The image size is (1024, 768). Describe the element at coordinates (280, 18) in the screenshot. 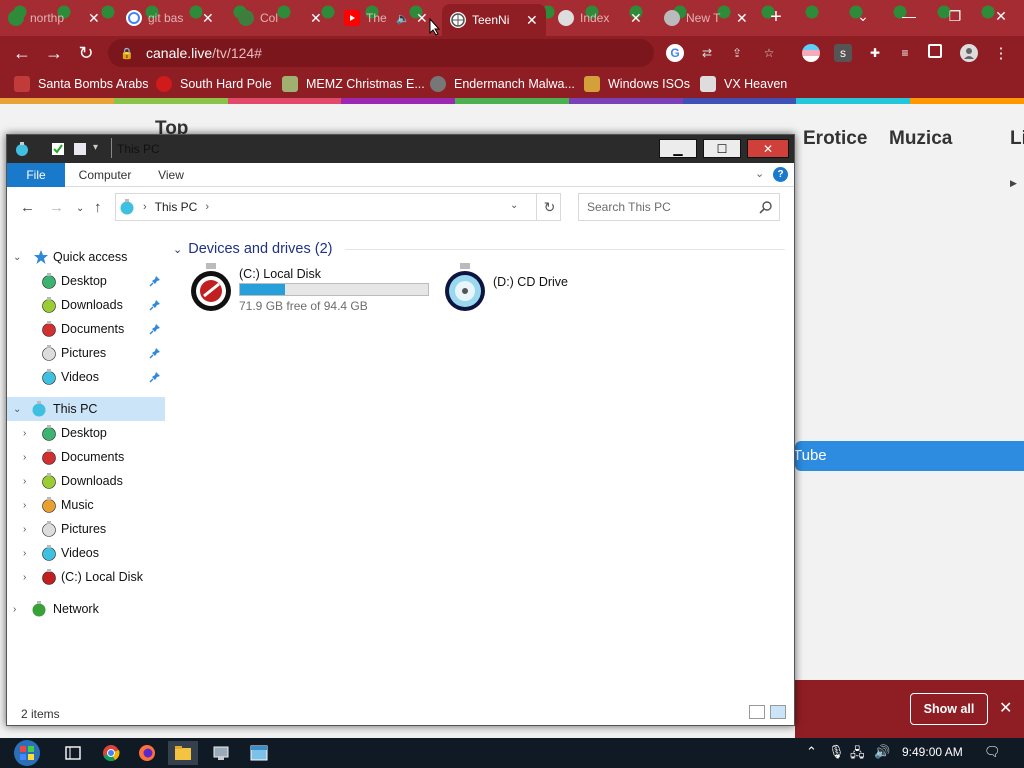

I see `browser-tab-3: Col ✕` at that location.